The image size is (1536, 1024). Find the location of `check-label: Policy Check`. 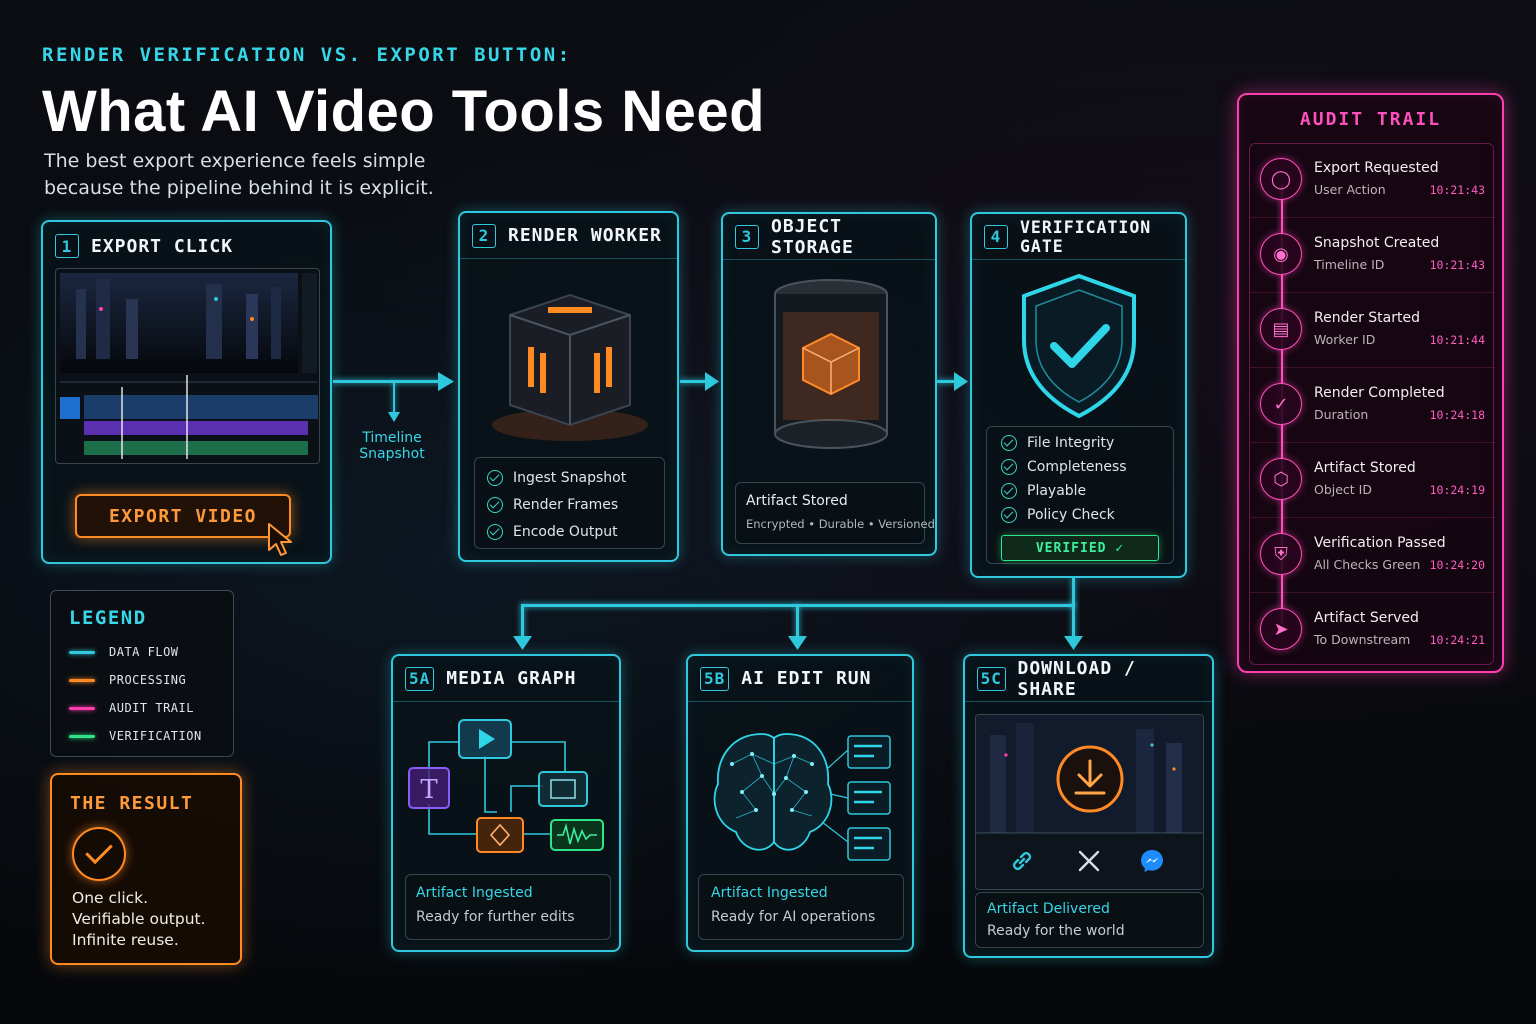

check-label: Policy Check is located at coordinates (1071, 515).